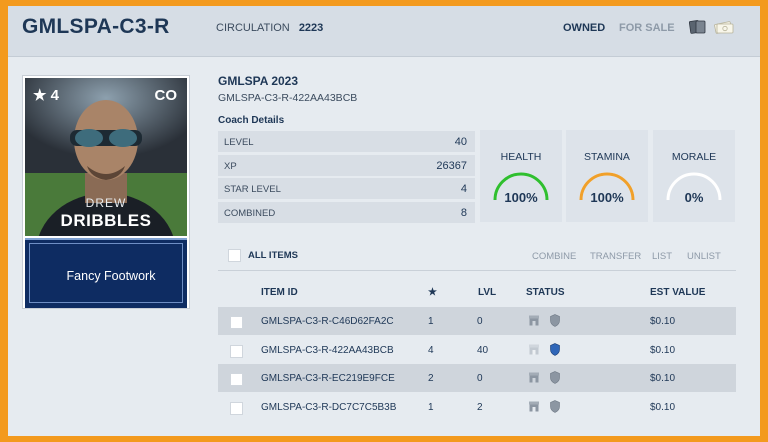 This screenshot has height=442, width=768. Describe the element at coordinates (273, 255) in the screenshot. I see `all-items-label: ALL ITEMS` at that location.